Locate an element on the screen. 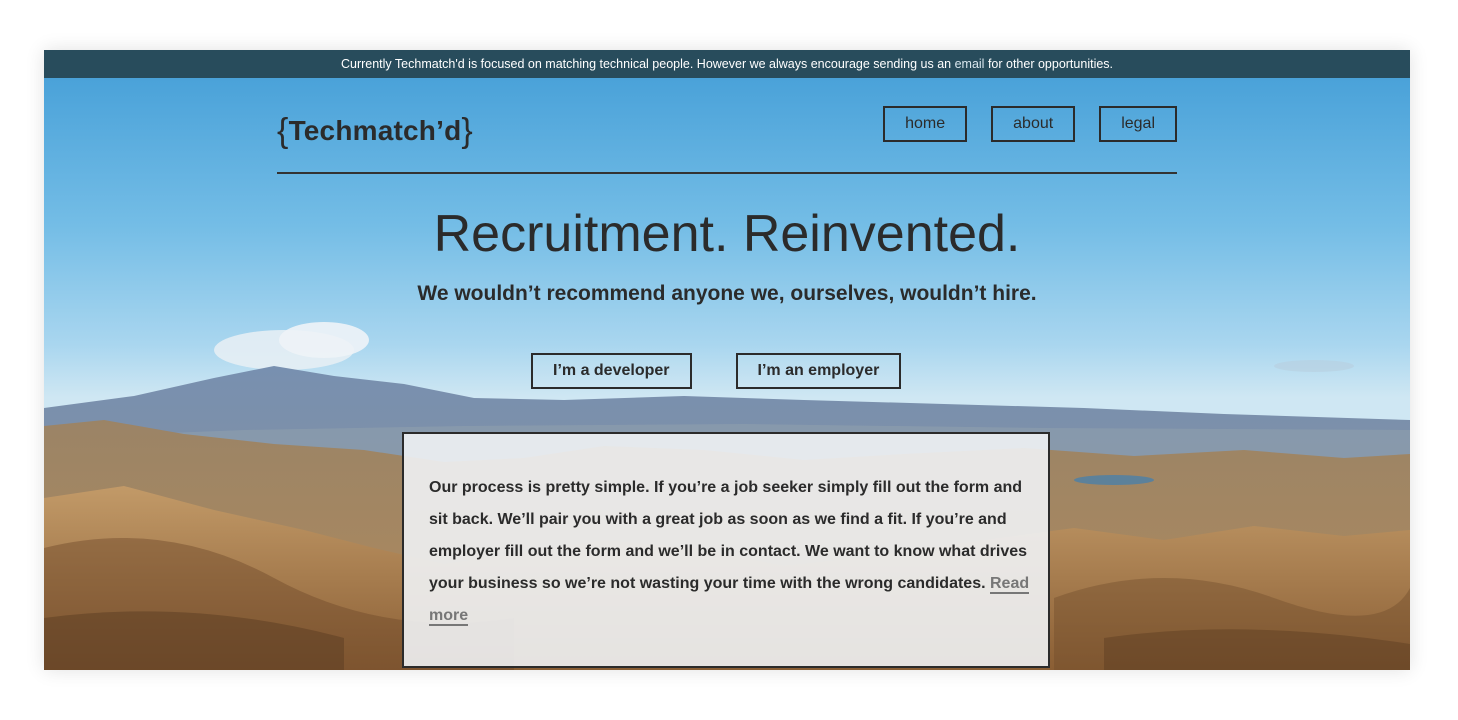  site-header: {Techmatch’d} home about legal is located at coordinates (727, 140).